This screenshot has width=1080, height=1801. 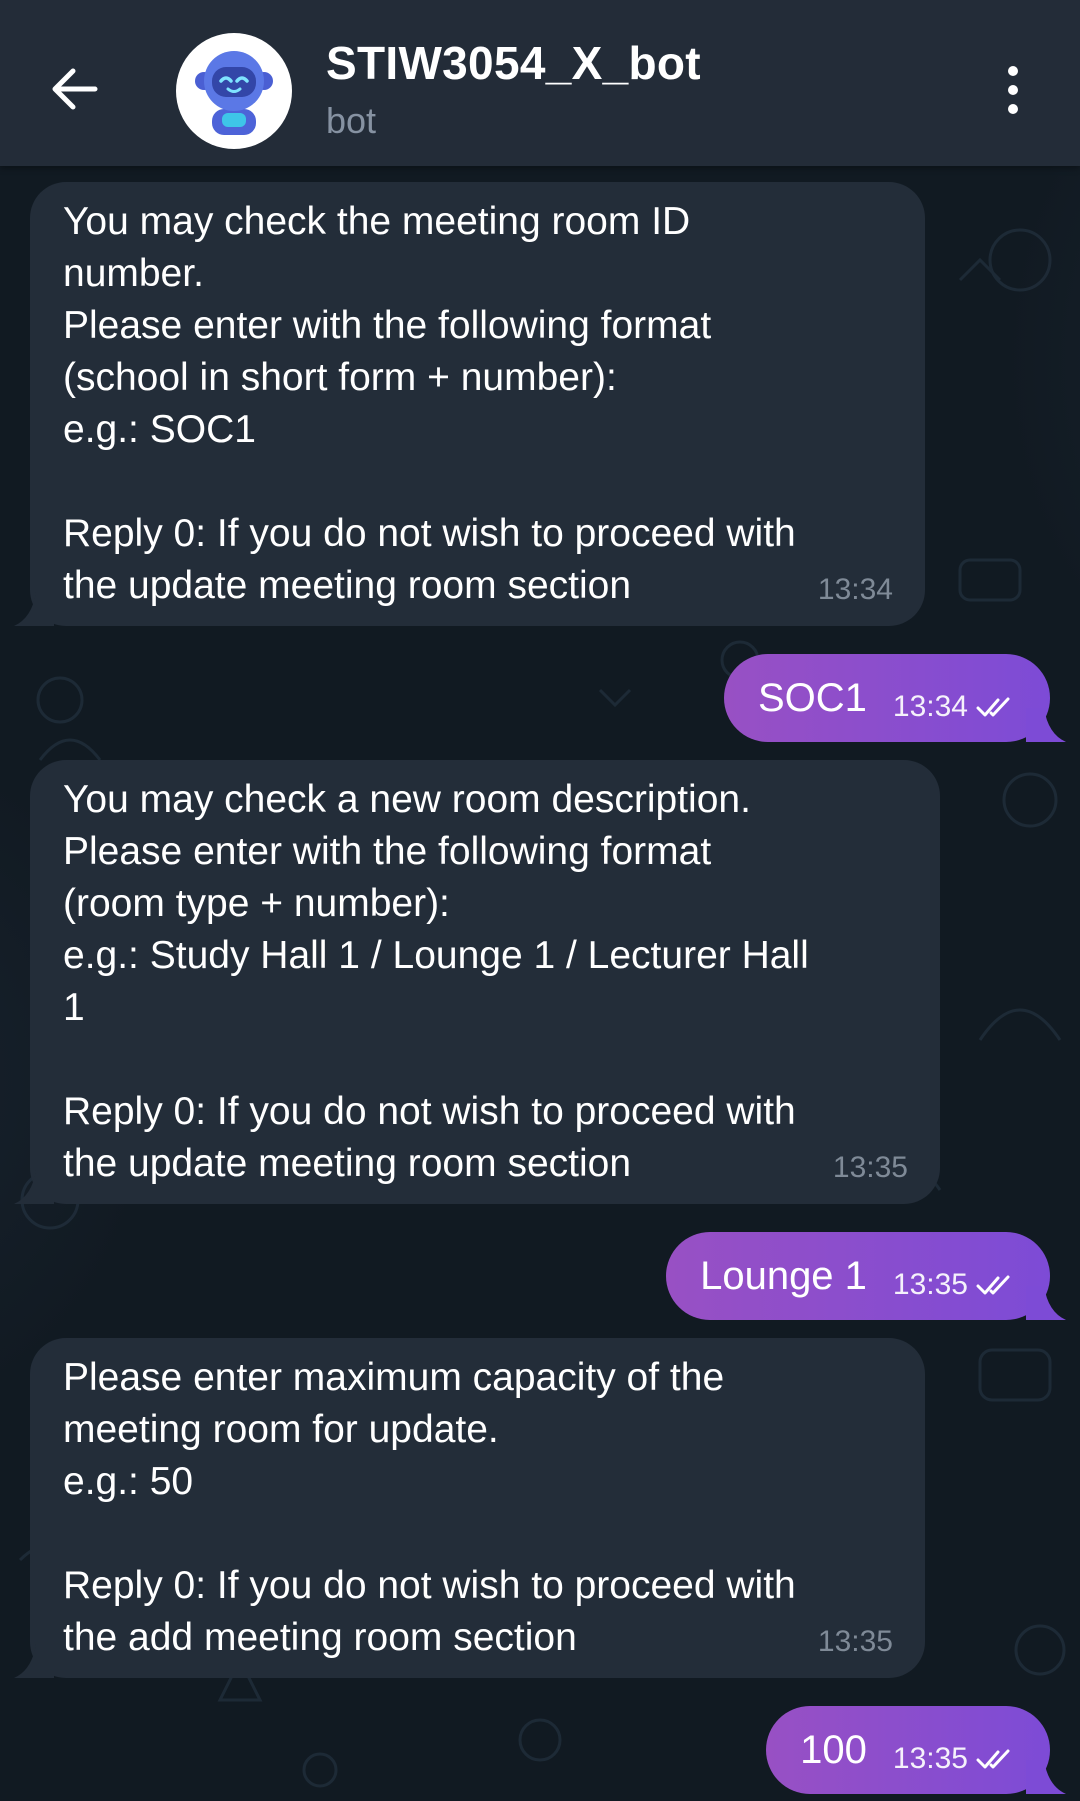 I want to click on chat-header: STIW3054_X_bot bot, so click(x=540, y=83).